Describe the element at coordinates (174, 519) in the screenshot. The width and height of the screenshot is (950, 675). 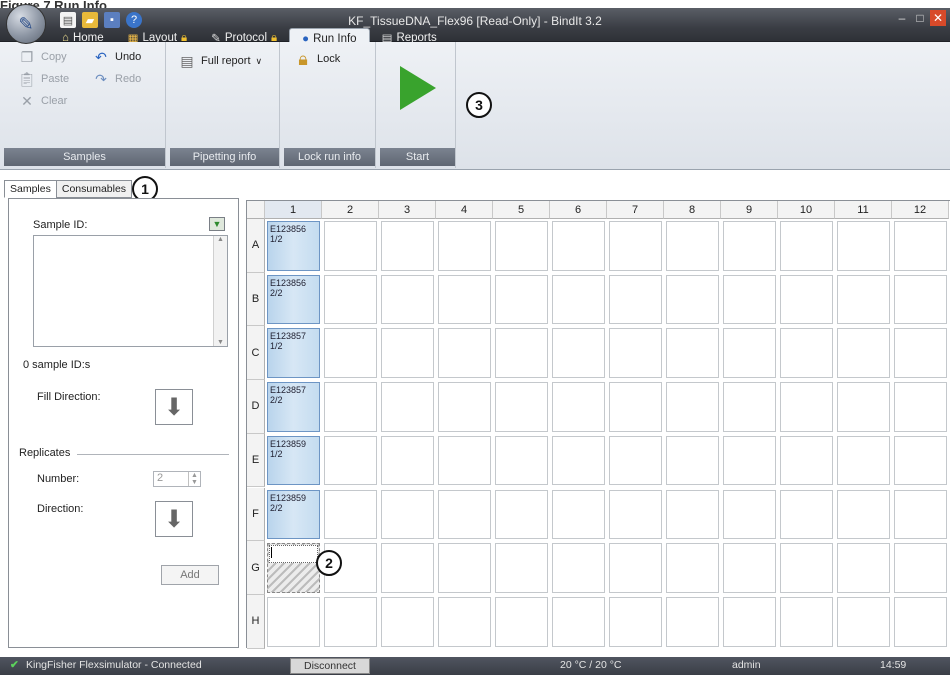
I see `replicate-direction-button: ⬇` at that location.